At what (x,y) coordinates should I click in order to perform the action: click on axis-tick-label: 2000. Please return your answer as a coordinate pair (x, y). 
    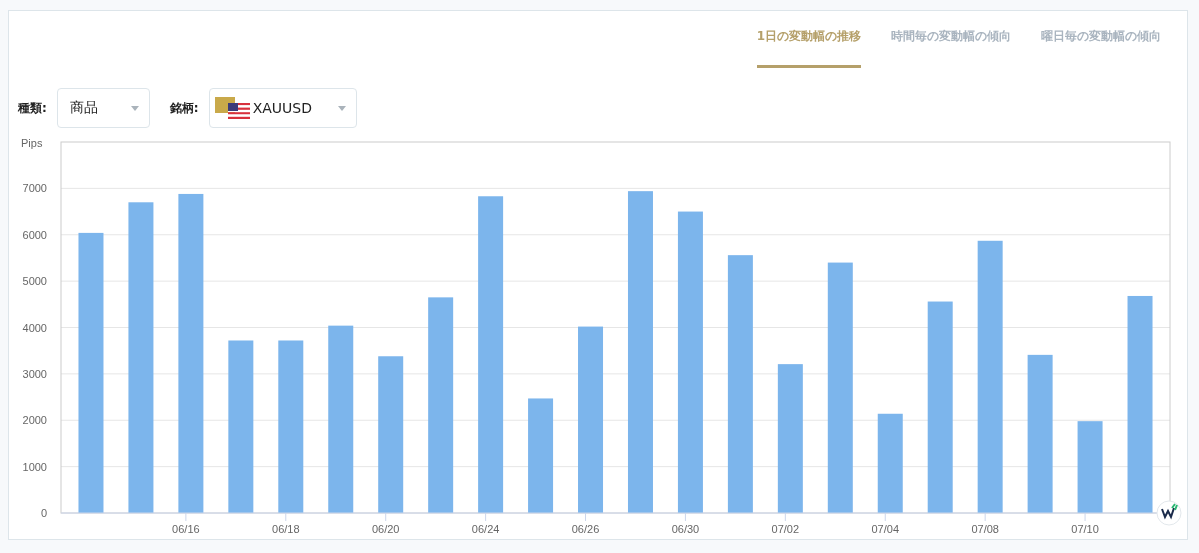
    Looking at the image, I should click on (34, 420).